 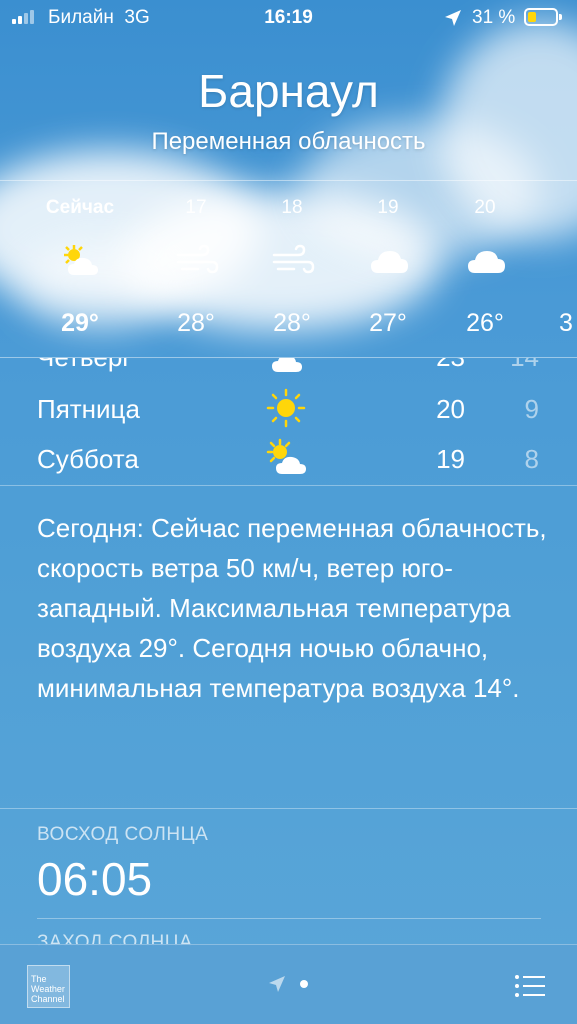 I want to click on day-low: 9, so click(x=531, y=409).